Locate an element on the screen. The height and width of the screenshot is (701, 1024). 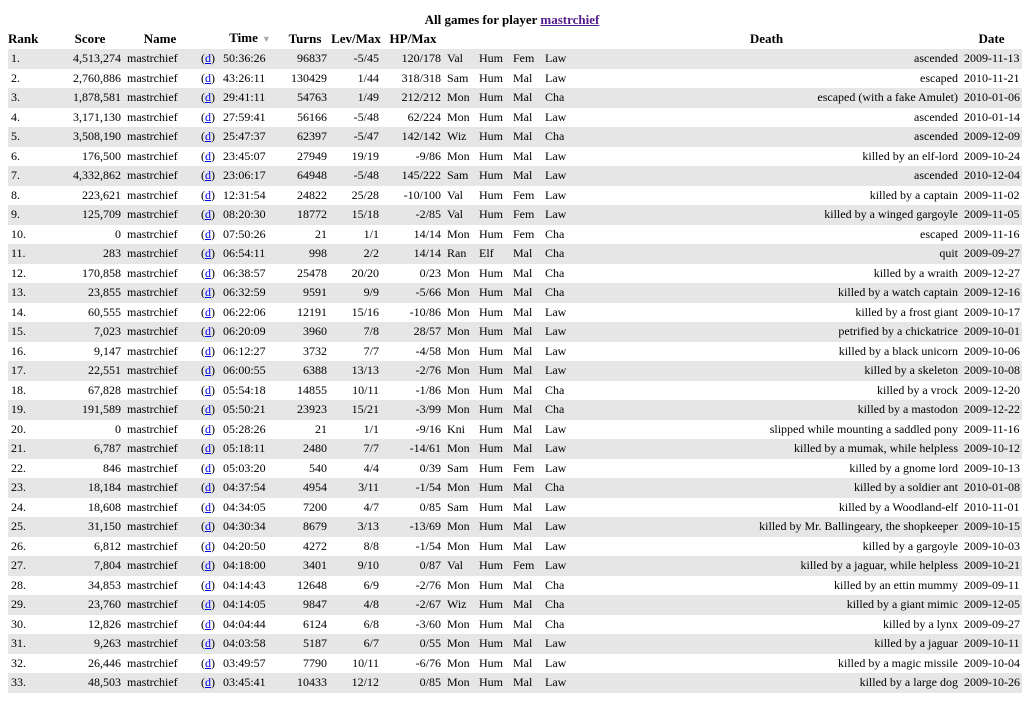
cell-role: Sam is located at coordinates (460, 176).